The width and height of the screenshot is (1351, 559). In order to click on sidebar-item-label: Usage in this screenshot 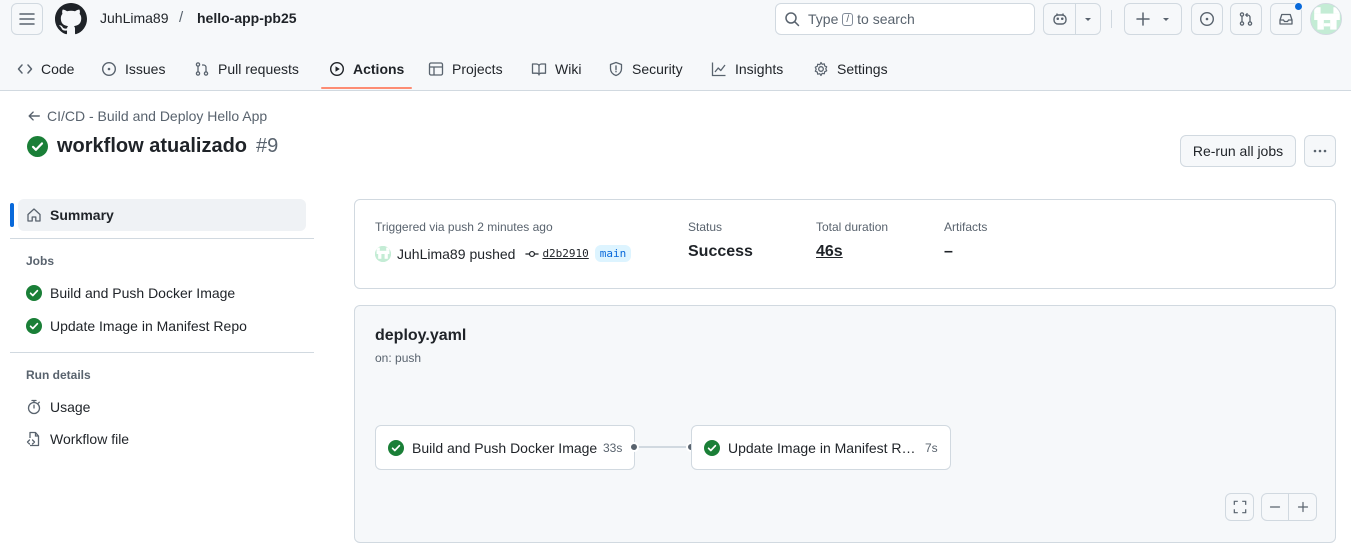, I will do `click(70, 407)`.